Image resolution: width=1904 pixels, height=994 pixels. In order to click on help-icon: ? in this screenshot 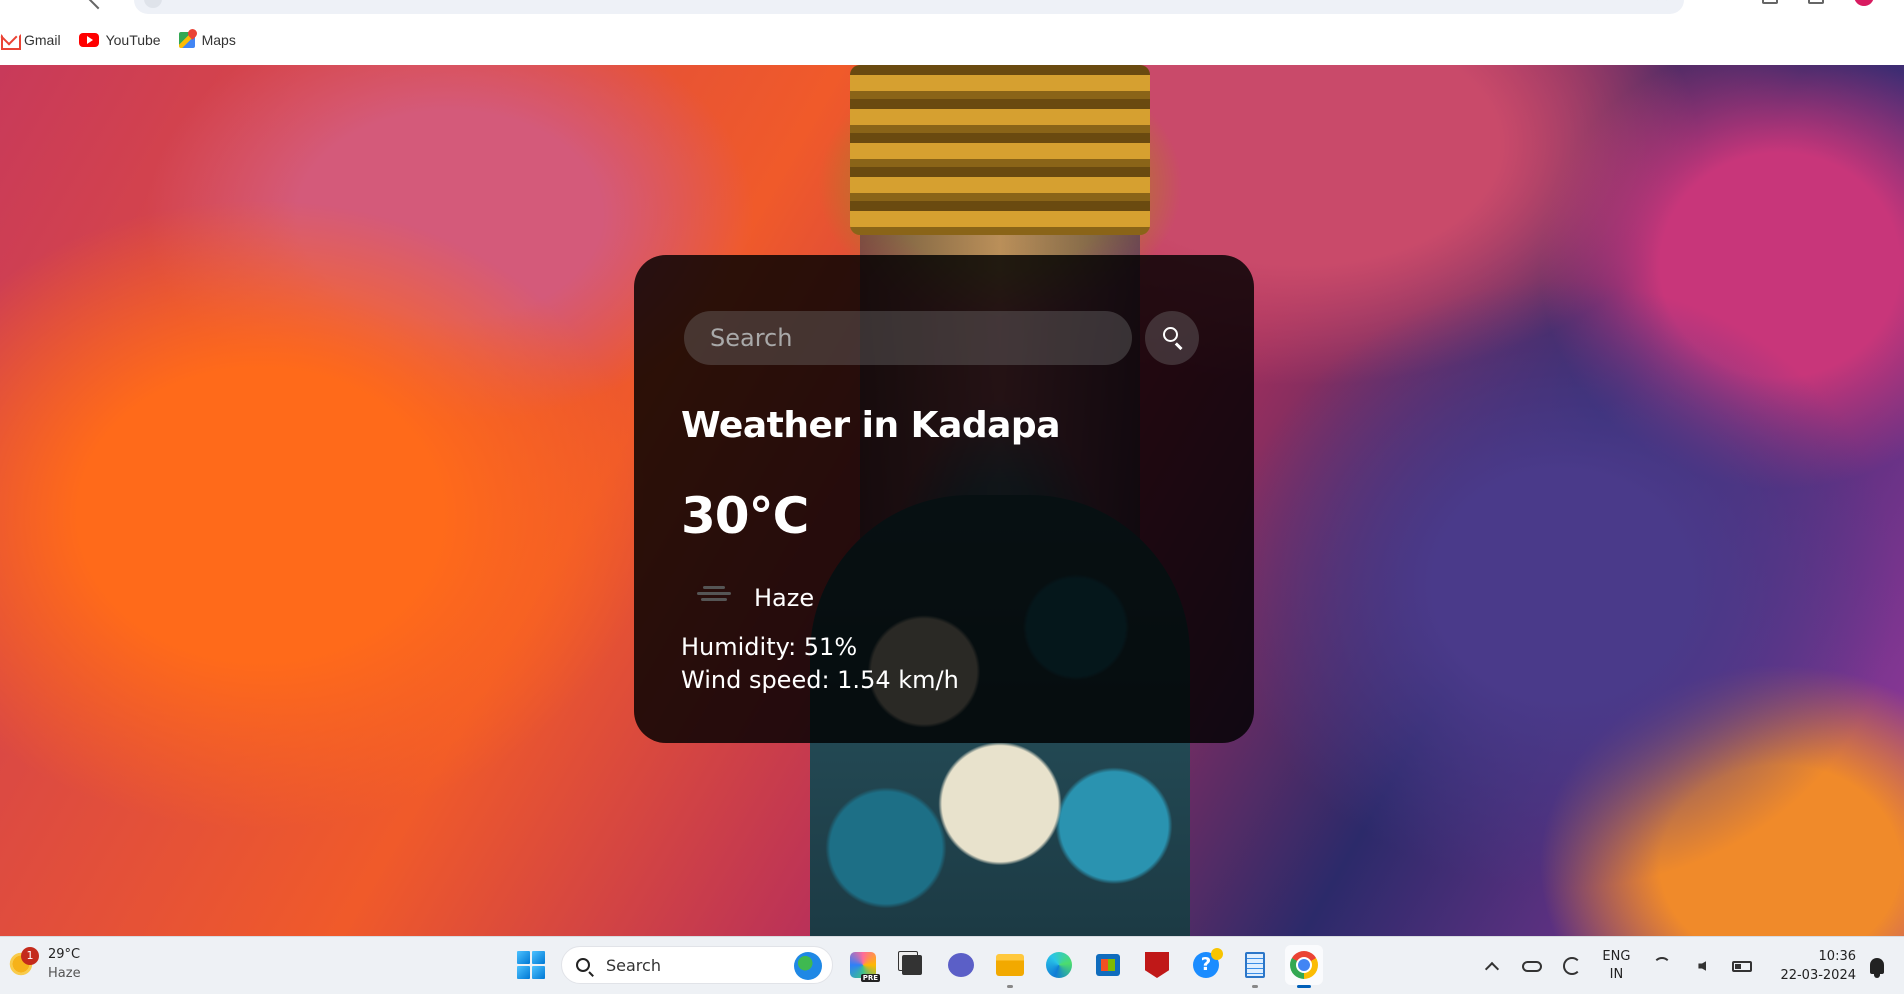, I will do `click(1208, 963)`.